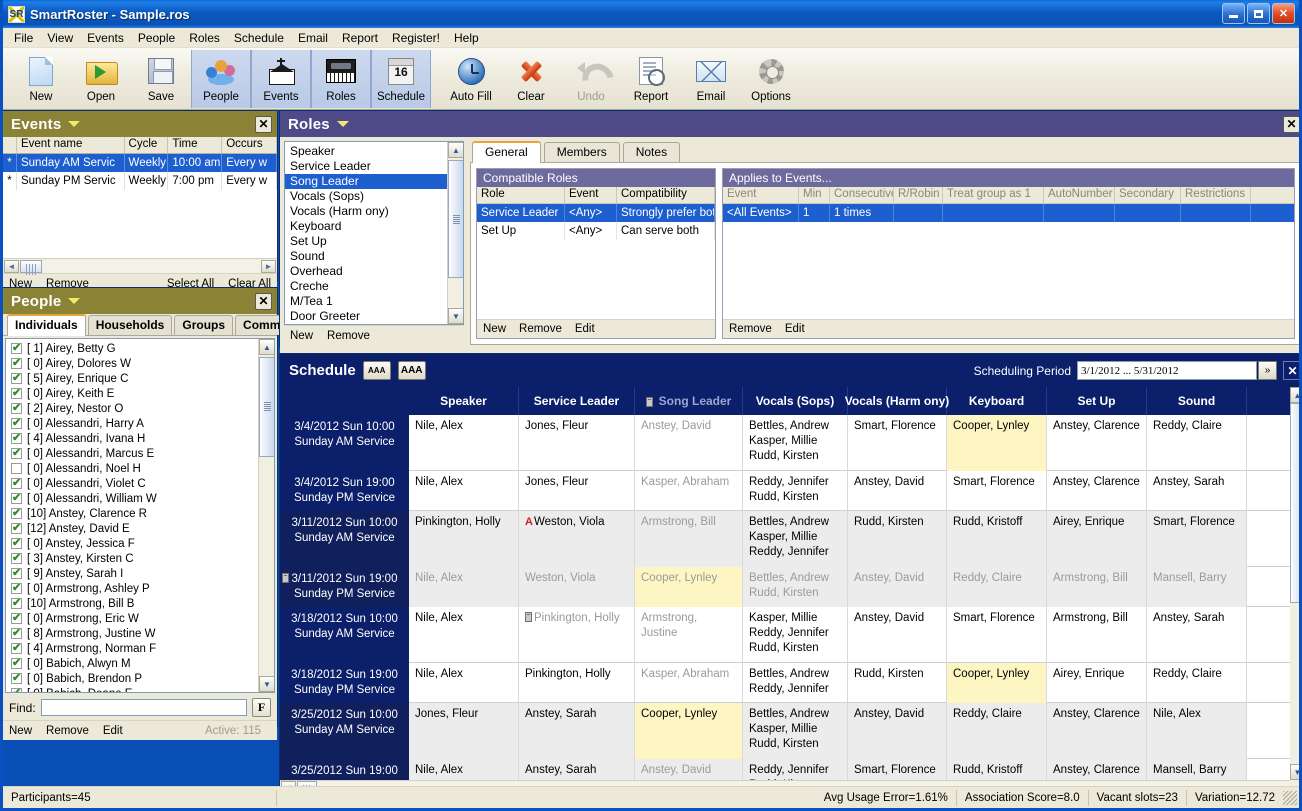 The width and height of the screenshot is (1302, 811). Describe the element at coordinates (651, 79) in the screenshot. I see `report-button: Report` at that location.